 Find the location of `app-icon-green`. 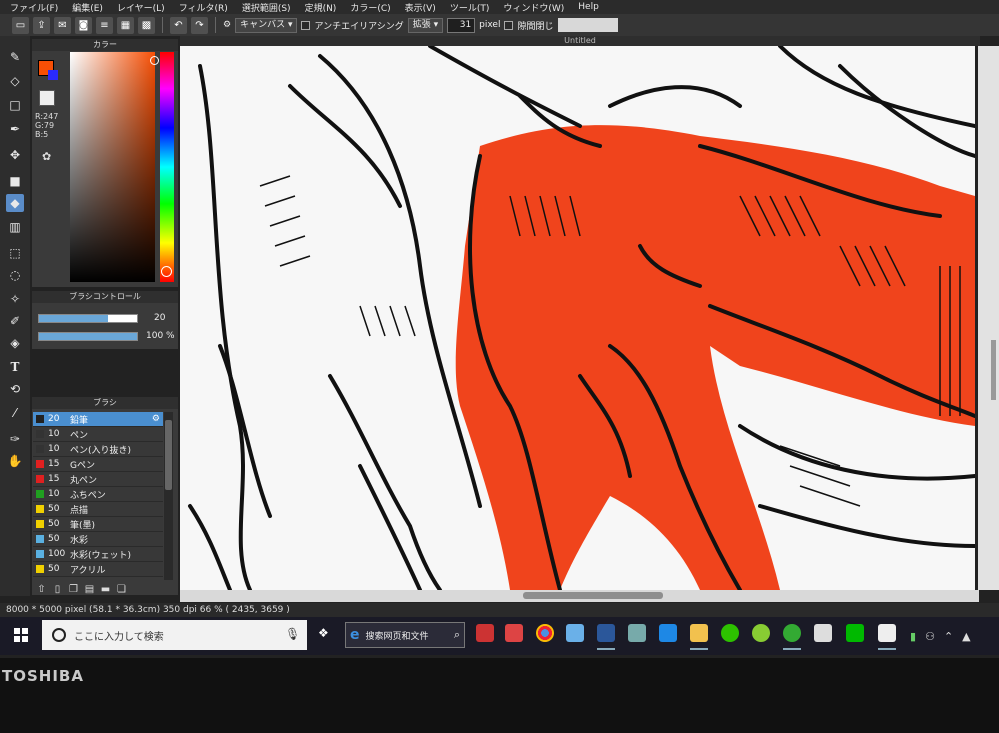

app-icon-green is located at coordinates (761, 633).